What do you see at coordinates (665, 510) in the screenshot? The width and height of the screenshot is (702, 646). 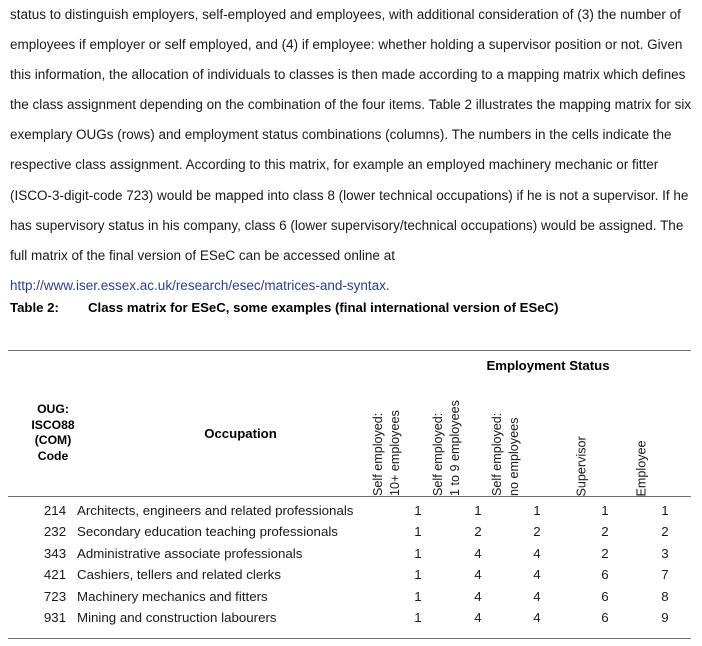 I see `cell-value-employee: 1` at bounding box center [665, 510].